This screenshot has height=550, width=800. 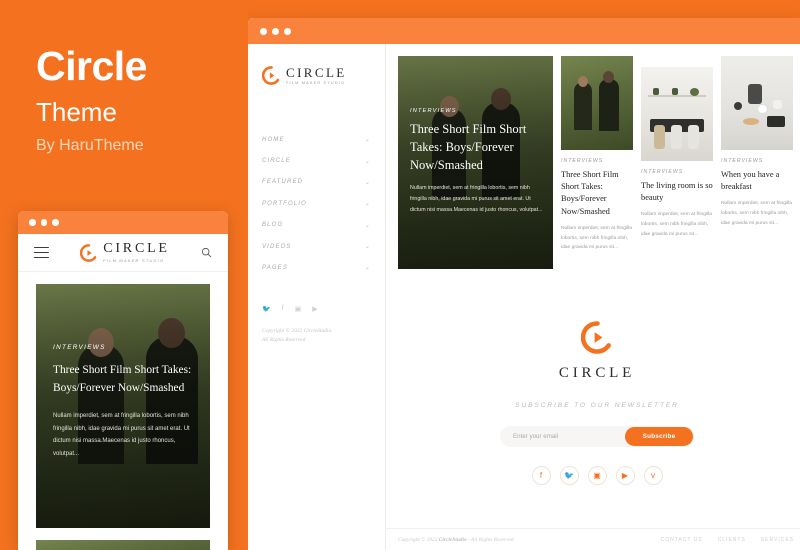 I want to click on footer-link-services: SERVICES, so click(x=777, y=540).